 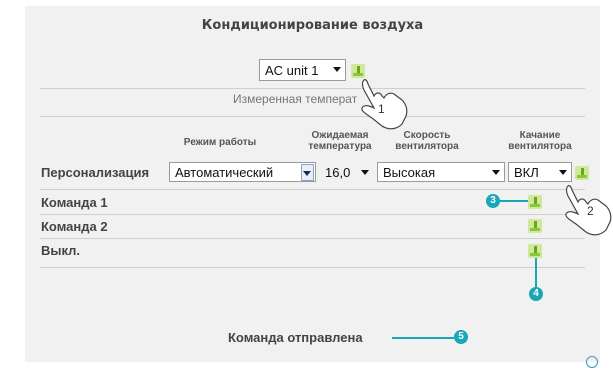 I want to click on command-2-label: Команда 2, so click(x=74, y=226).